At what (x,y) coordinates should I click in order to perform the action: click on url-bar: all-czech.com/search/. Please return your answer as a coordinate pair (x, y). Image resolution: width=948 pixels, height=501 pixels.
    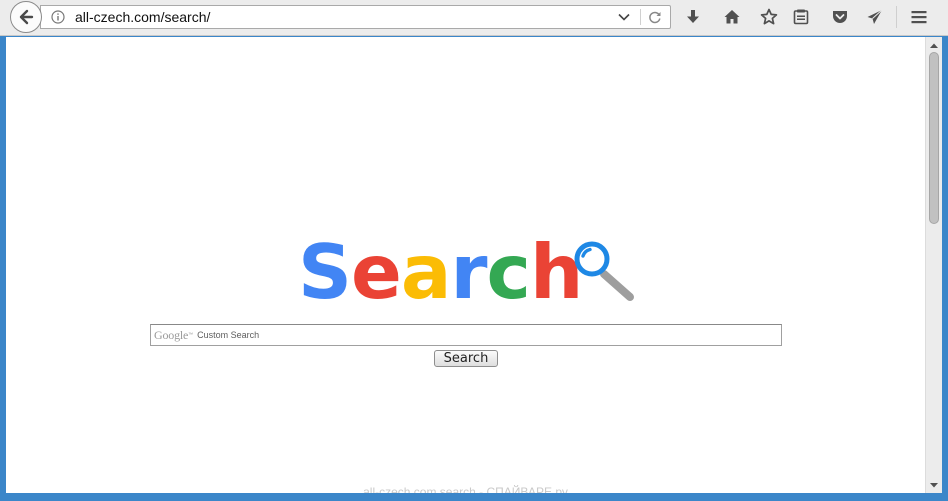
    Looking at the image, I should click on (355, 17).